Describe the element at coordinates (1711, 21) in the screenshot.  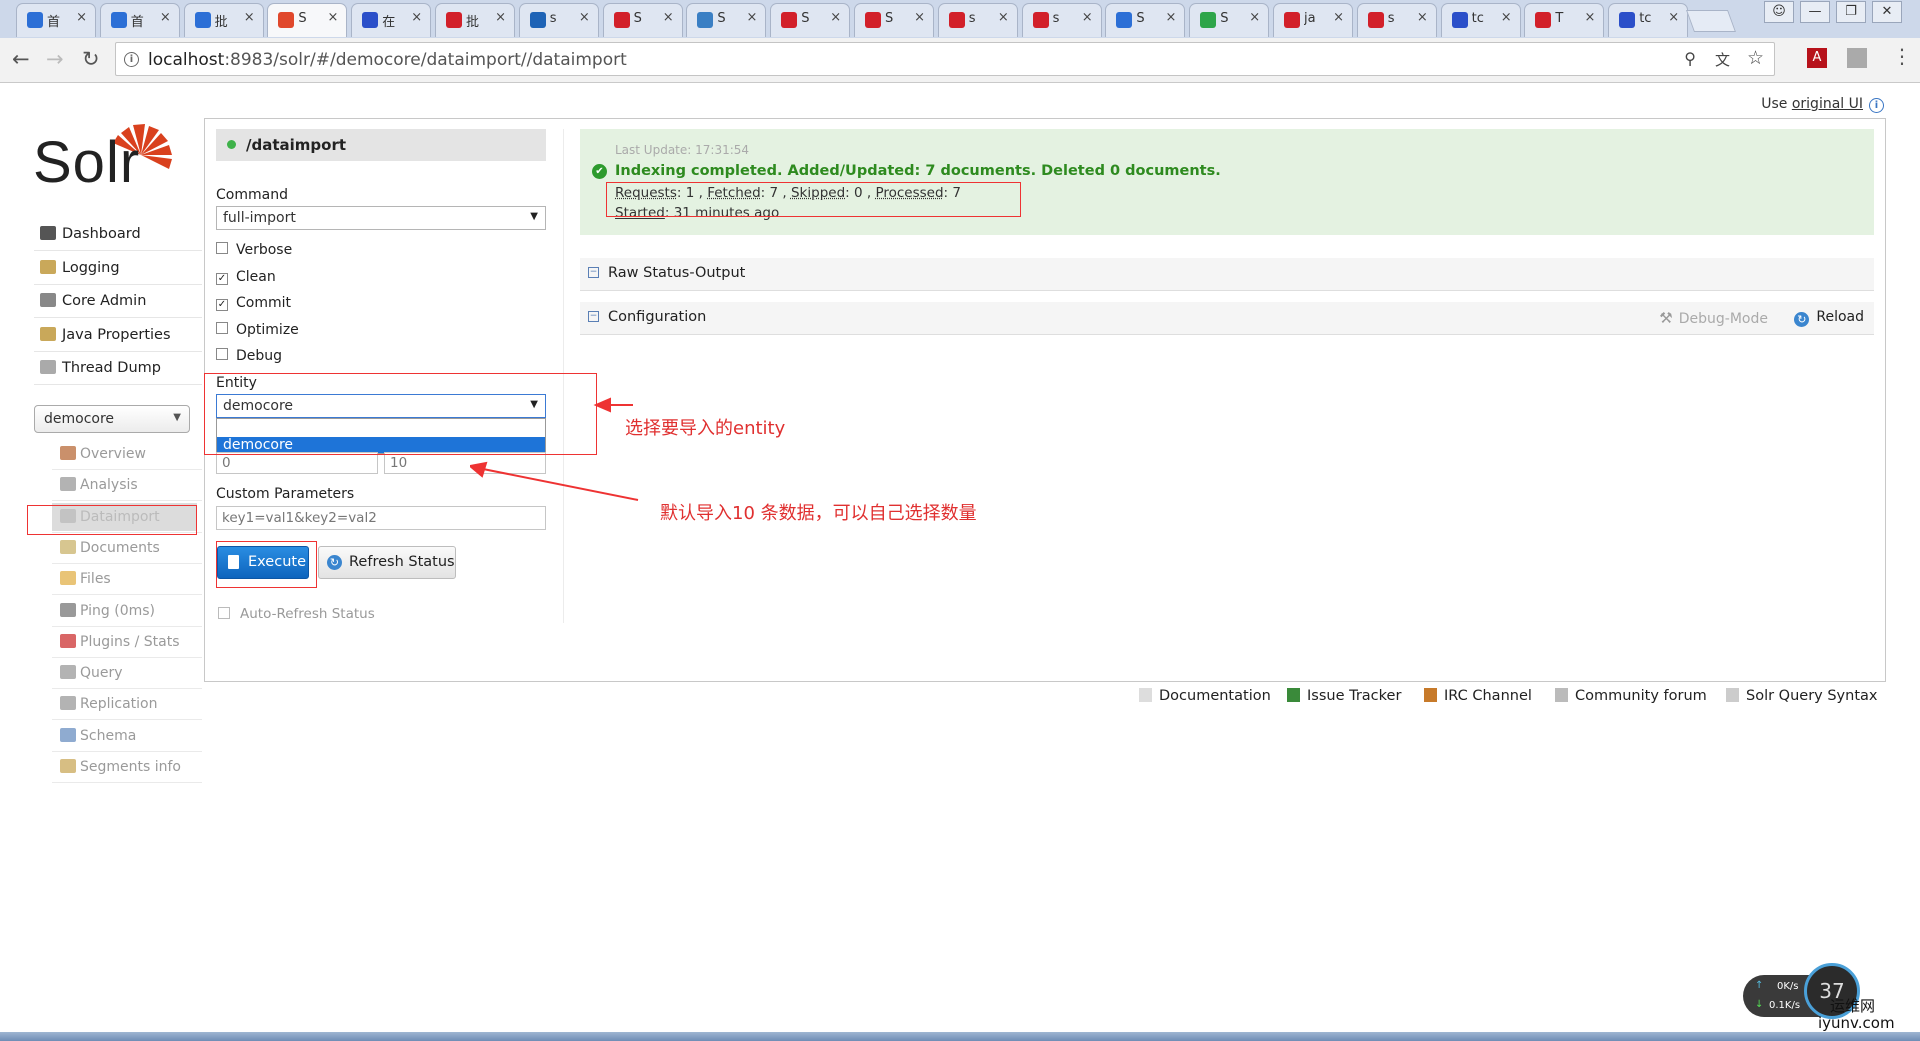
I see `new-tab-button` at that location.